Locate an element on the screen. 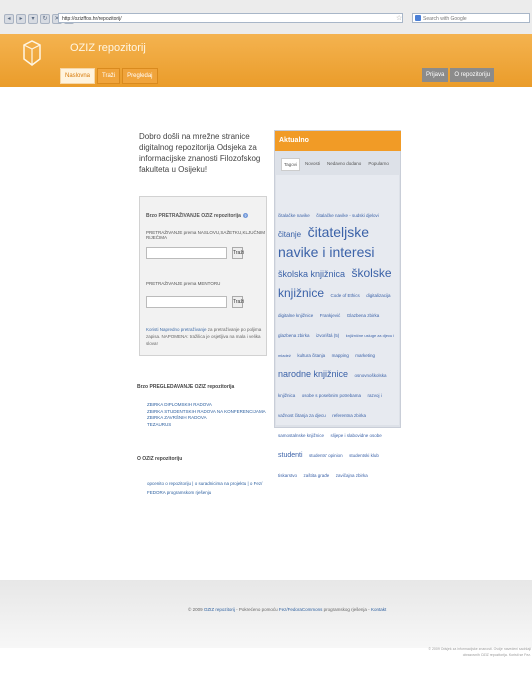 The width and height of the screenshot is (532, 675). tag-link: students' opinion is located at coordinates (326, 455).